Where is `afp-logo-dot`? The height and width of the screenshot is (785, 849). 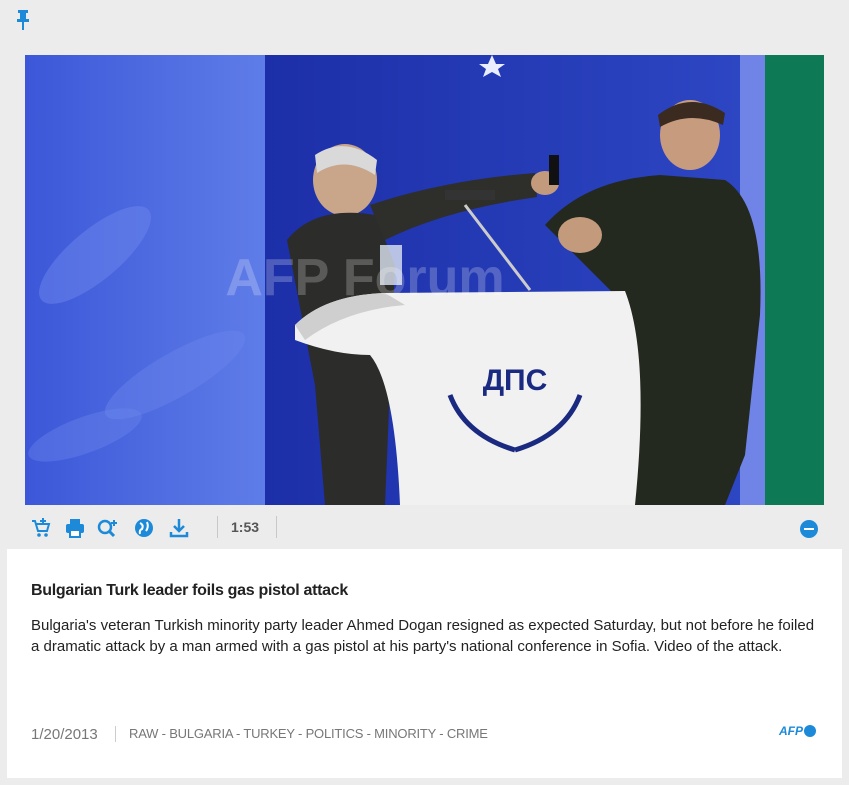
afp-logo-dot is located at coordinates (810, 731).